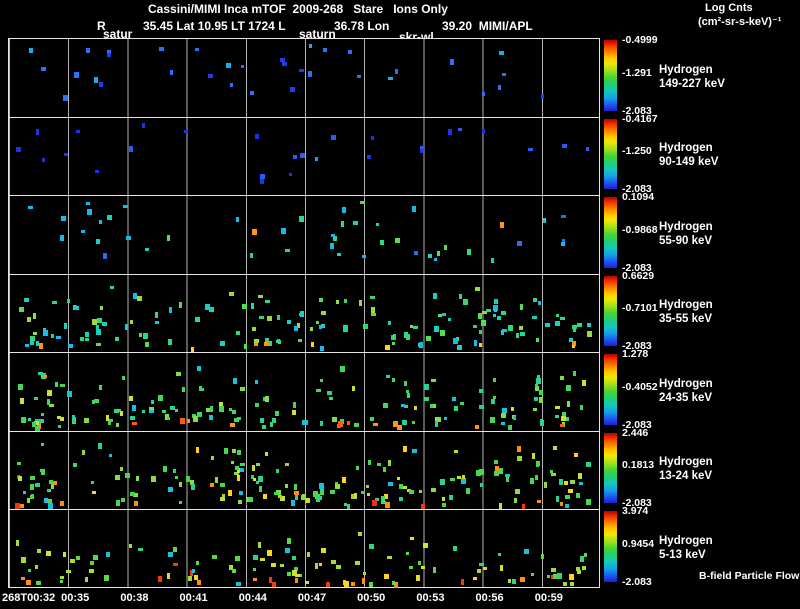  I want to click on colorbar-max-label: -0.4999, so click(640, 40).